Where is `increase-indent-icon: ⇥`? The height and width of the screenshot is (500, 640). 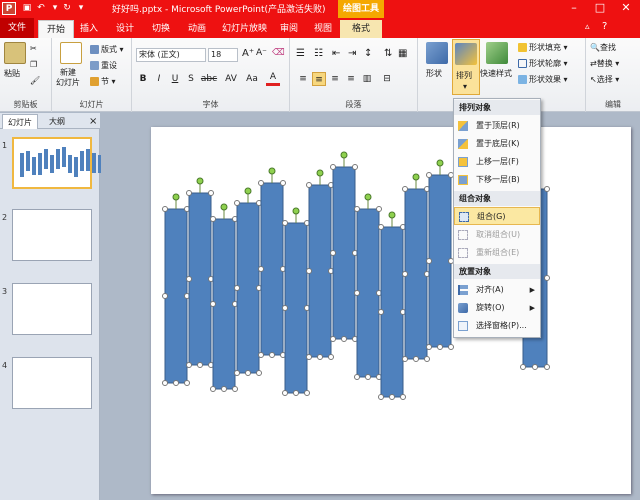 increase-indent-icon: ⇥ is located at coordinates (352, 53).